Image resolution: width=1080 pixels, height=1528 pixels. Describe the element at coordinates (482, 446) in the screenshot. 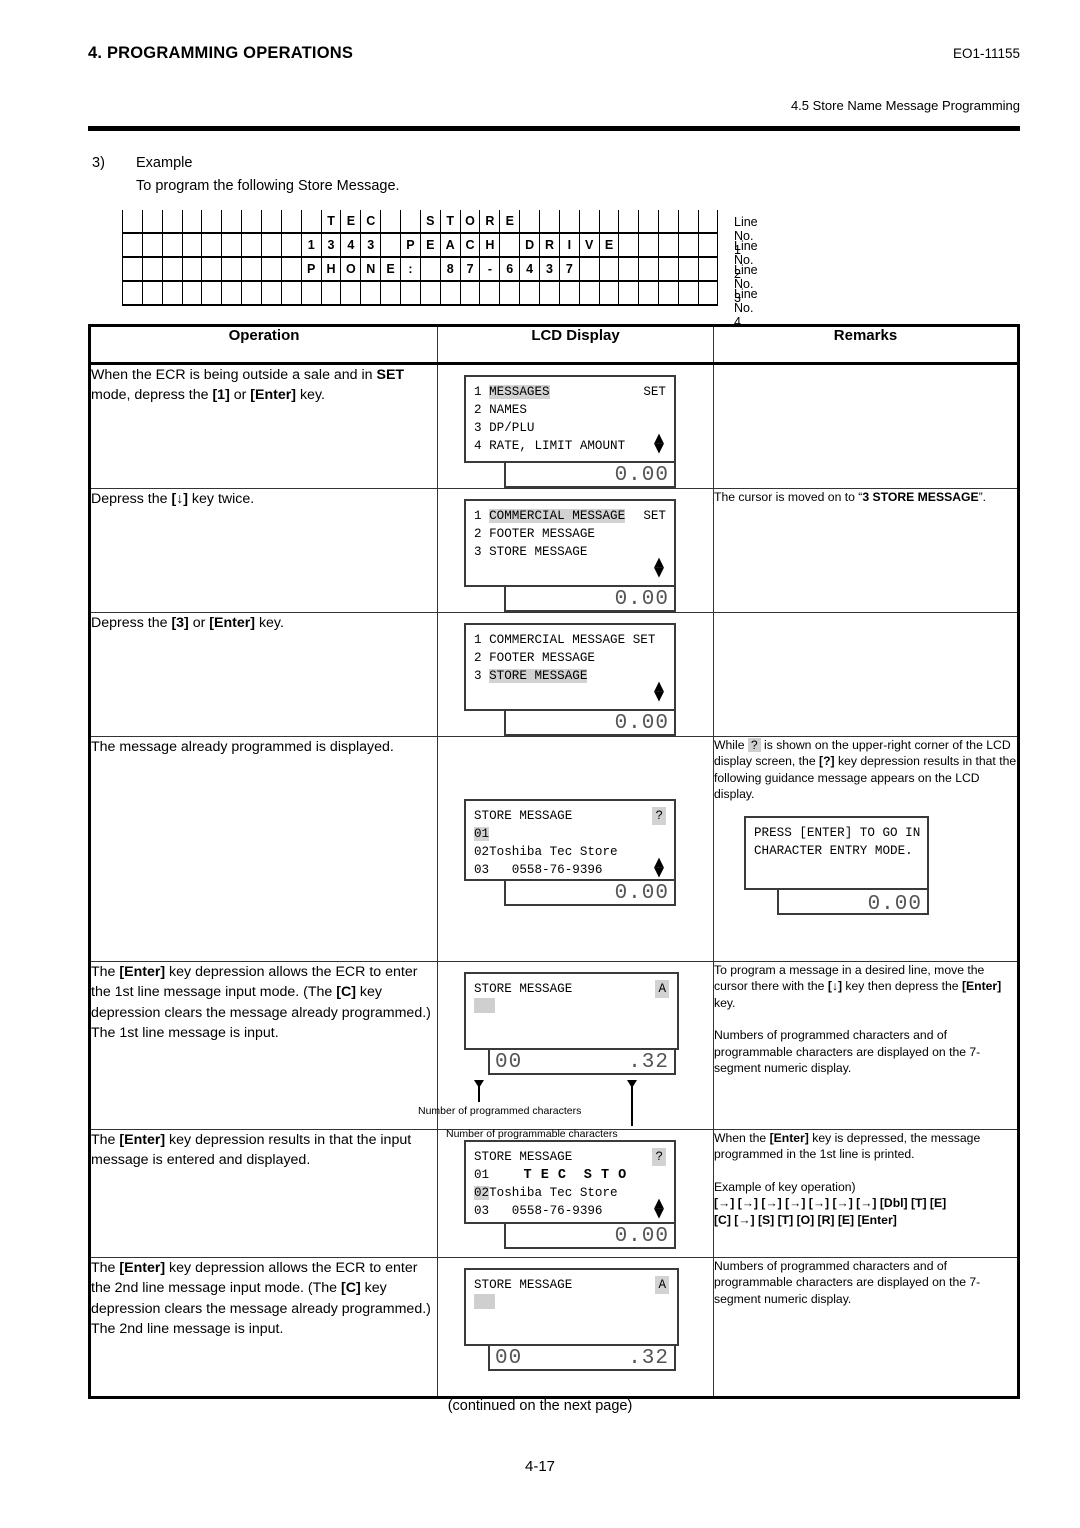

I see `lcd-line-number: 4` at that location.